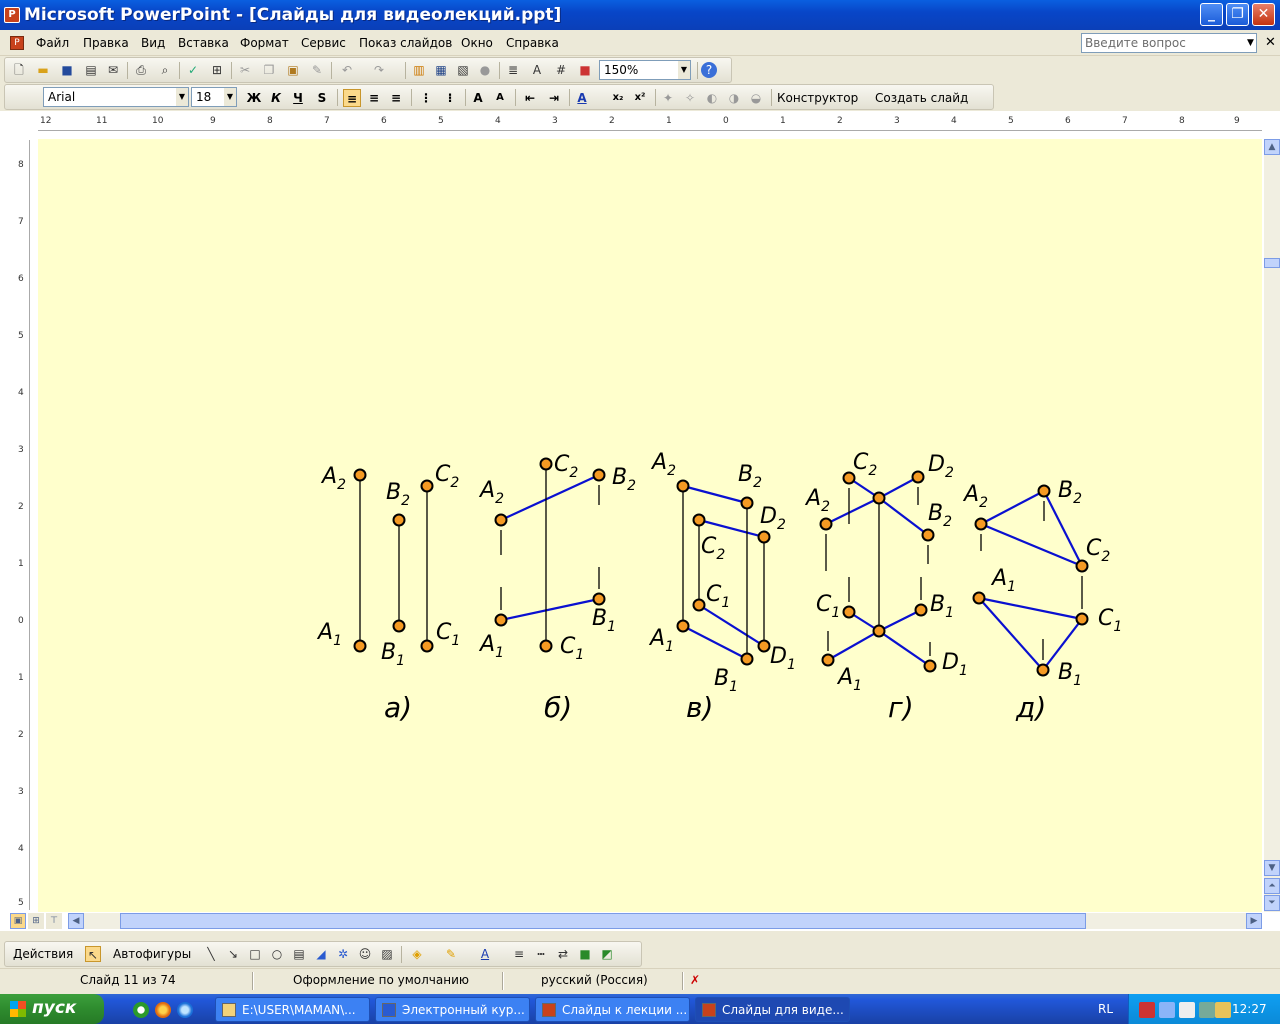 This screenshot has height=1024, width=1280. I want to click on insert-table-icon: ▦, so click(441, 70).